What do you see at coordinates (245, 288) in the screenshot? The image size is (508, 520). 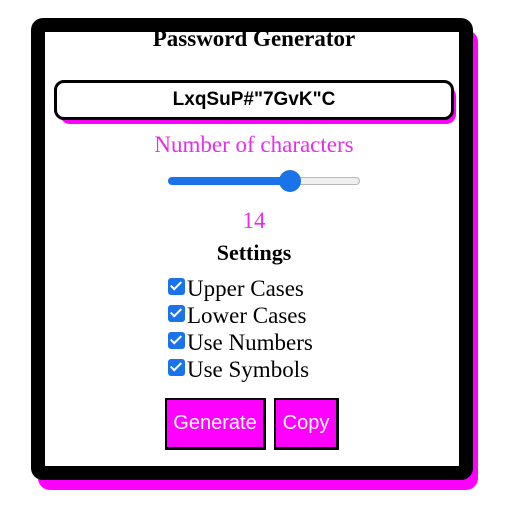 I see `option-label: Upper Cases` at bounding box center [245, 288].